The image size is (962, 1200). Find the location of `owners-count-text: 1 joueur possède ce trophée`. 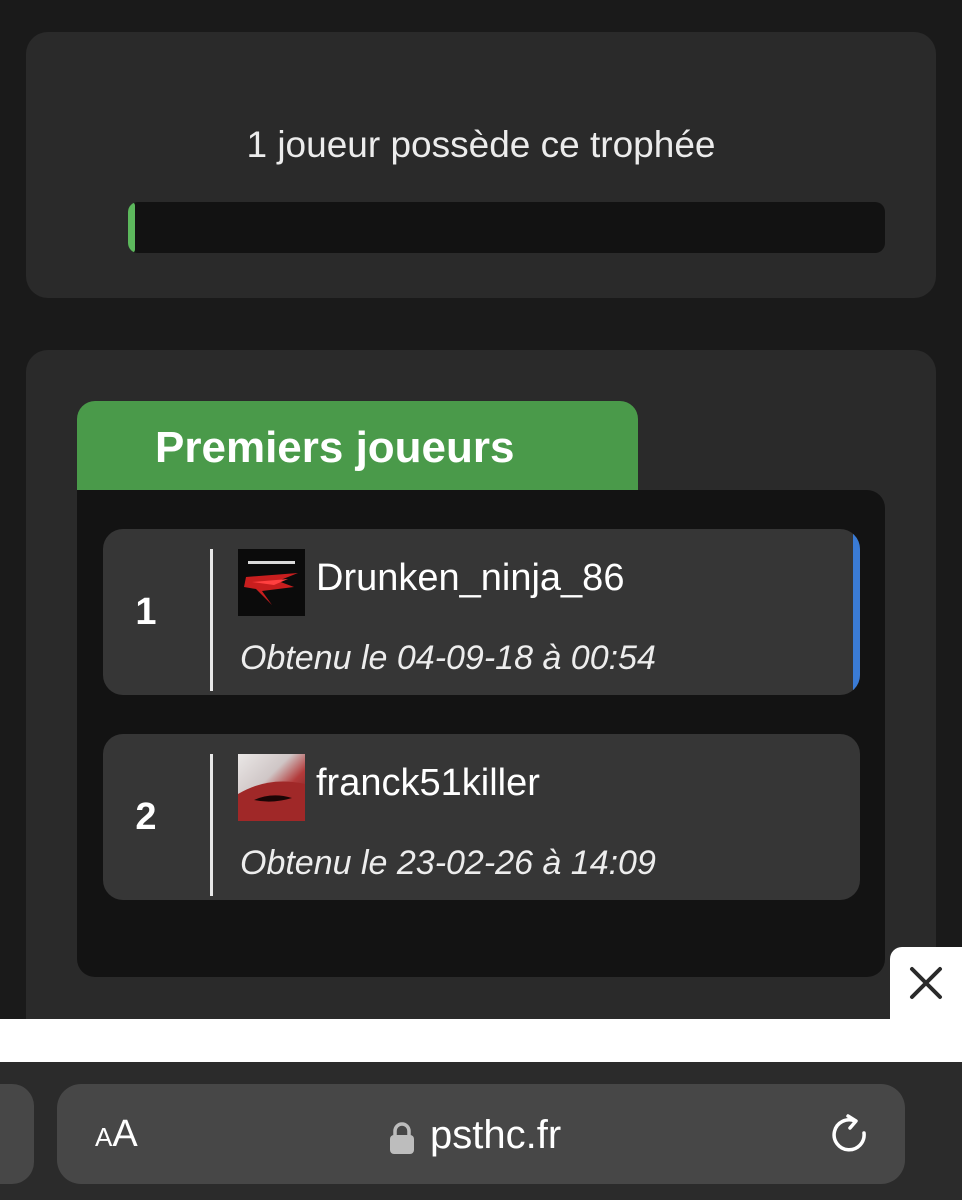

owners-count-text: 1 joueur possède ce trophée is located at coordinates (481, 144).